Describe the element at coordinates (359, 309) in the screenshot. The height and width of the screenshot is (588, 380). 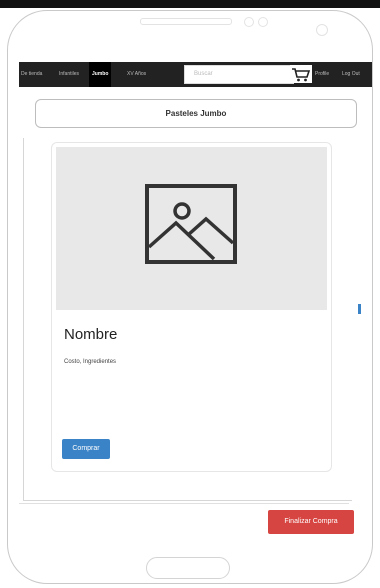
I see `scroll-indicator` at that location.